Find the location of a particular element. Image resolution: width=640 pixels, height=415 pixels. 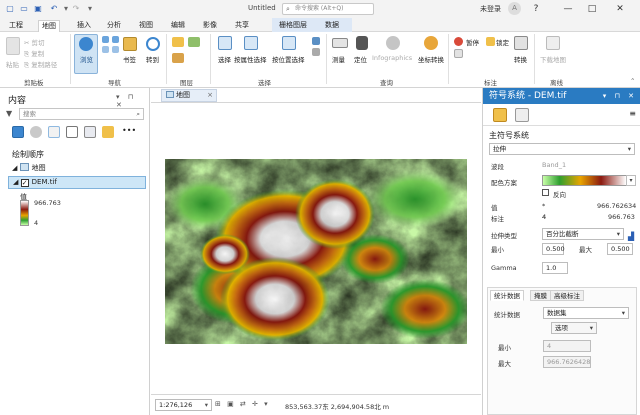

list-by-drawing-order-icon is located at coordinates (18, 132).